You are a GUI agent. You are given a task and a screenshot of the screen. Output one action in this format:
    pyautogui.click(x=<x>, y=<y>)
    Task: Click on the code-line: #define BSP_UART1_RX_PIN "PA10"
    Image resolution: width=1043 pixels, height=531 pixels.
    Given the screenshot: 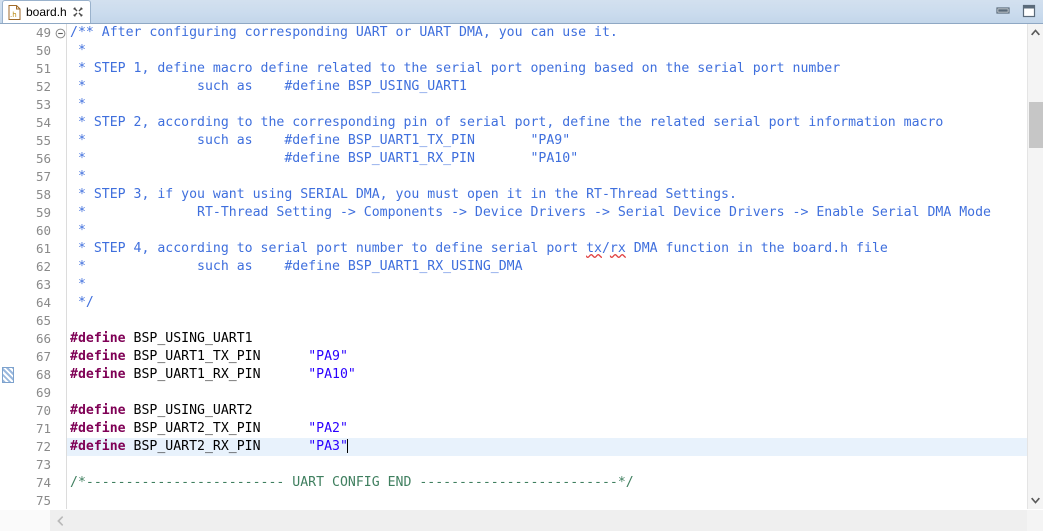 What is the action you would take?
    pyautogui.click(x=548, y=375)
    